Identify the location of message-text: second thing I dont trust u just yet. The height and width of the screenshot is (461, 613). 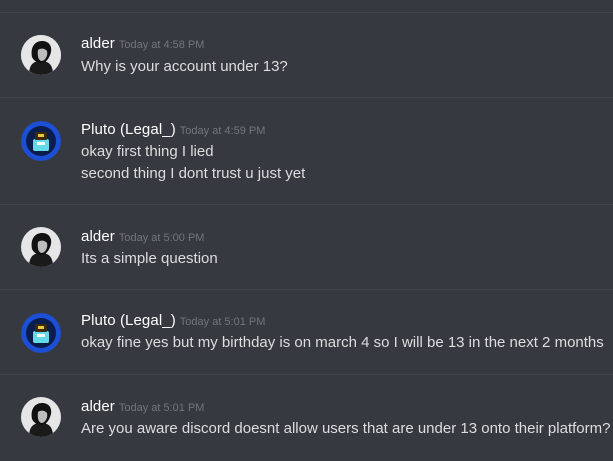
(193, 173).